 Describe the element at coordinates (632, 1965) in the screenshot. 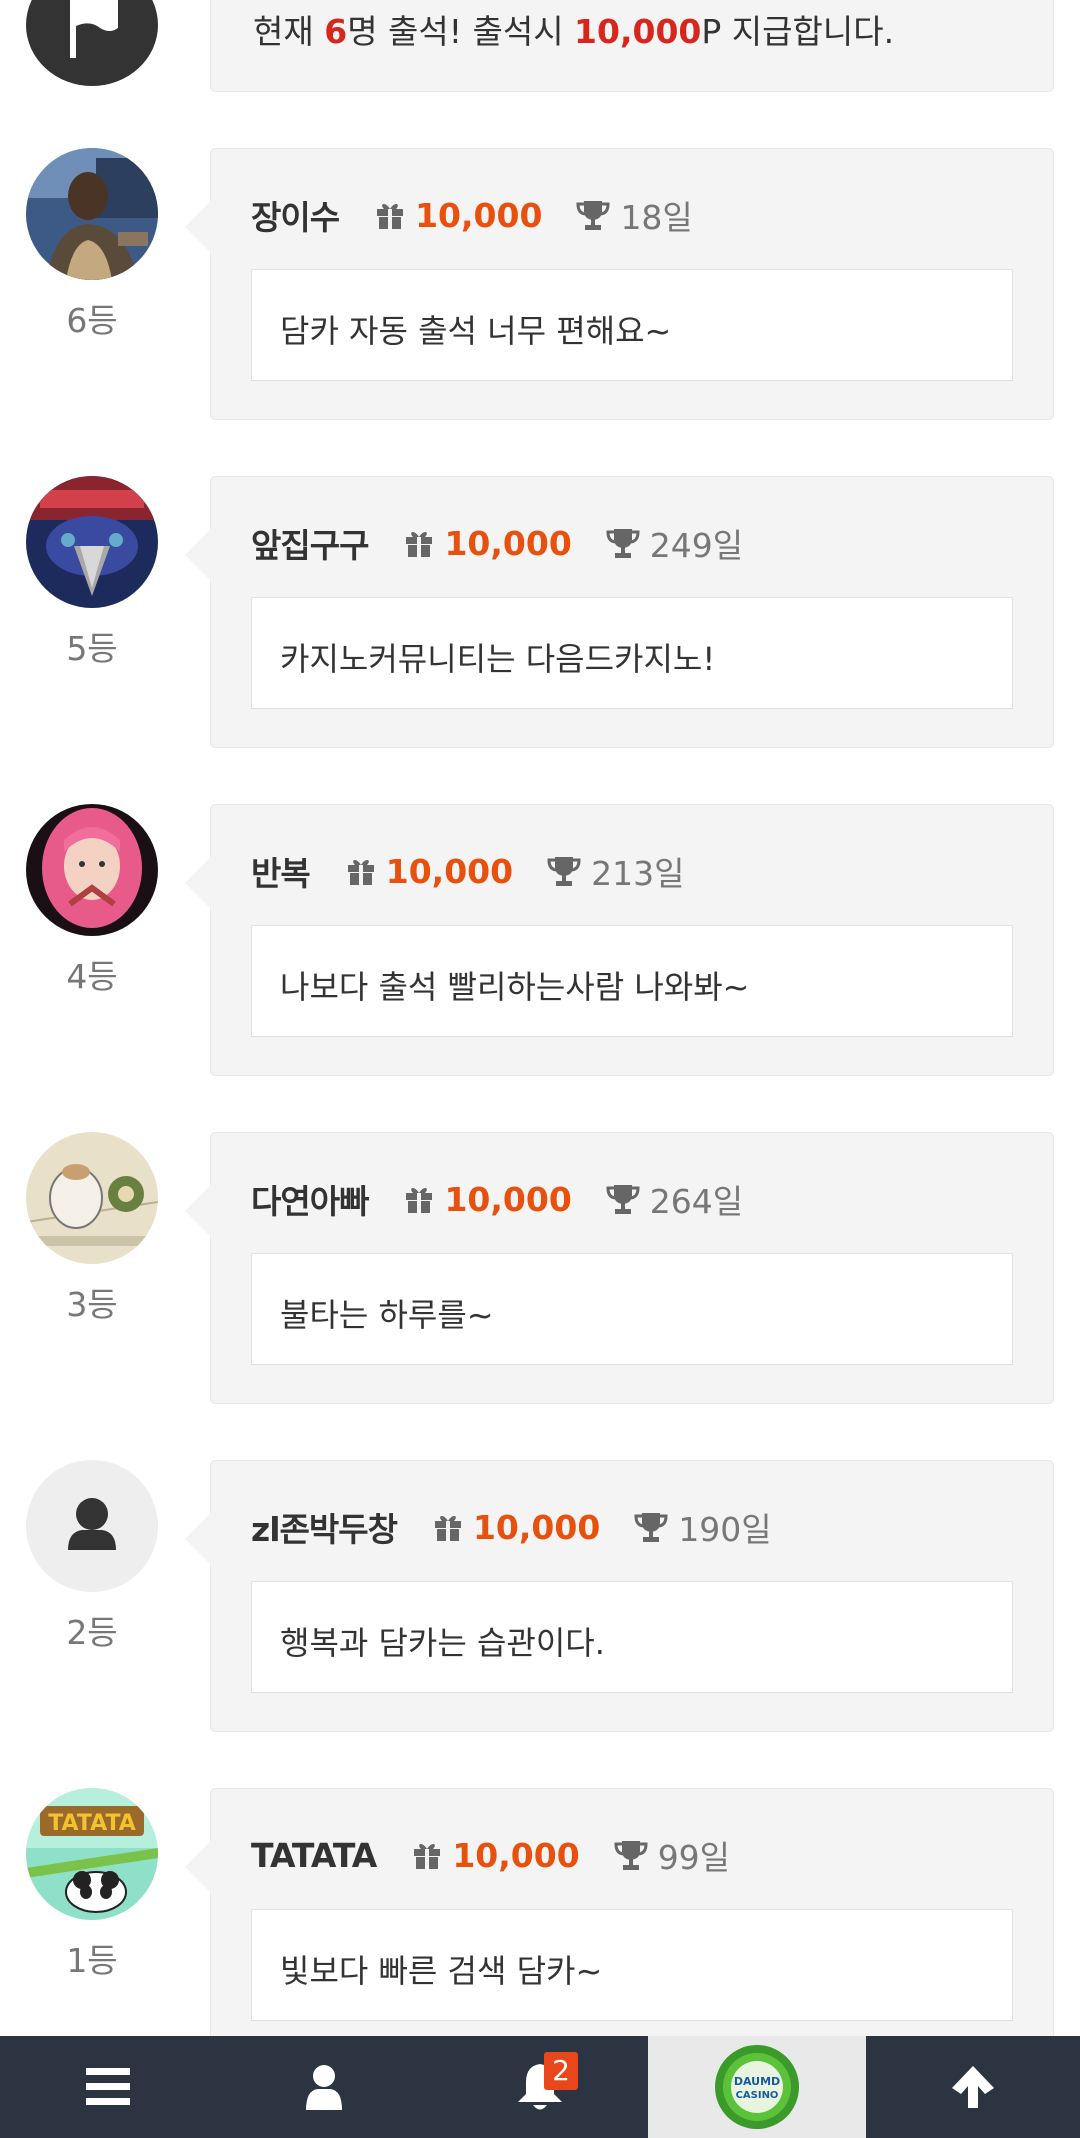

I see `comment-message-box: 빛보다 빠른 검색 담카~` at that location.